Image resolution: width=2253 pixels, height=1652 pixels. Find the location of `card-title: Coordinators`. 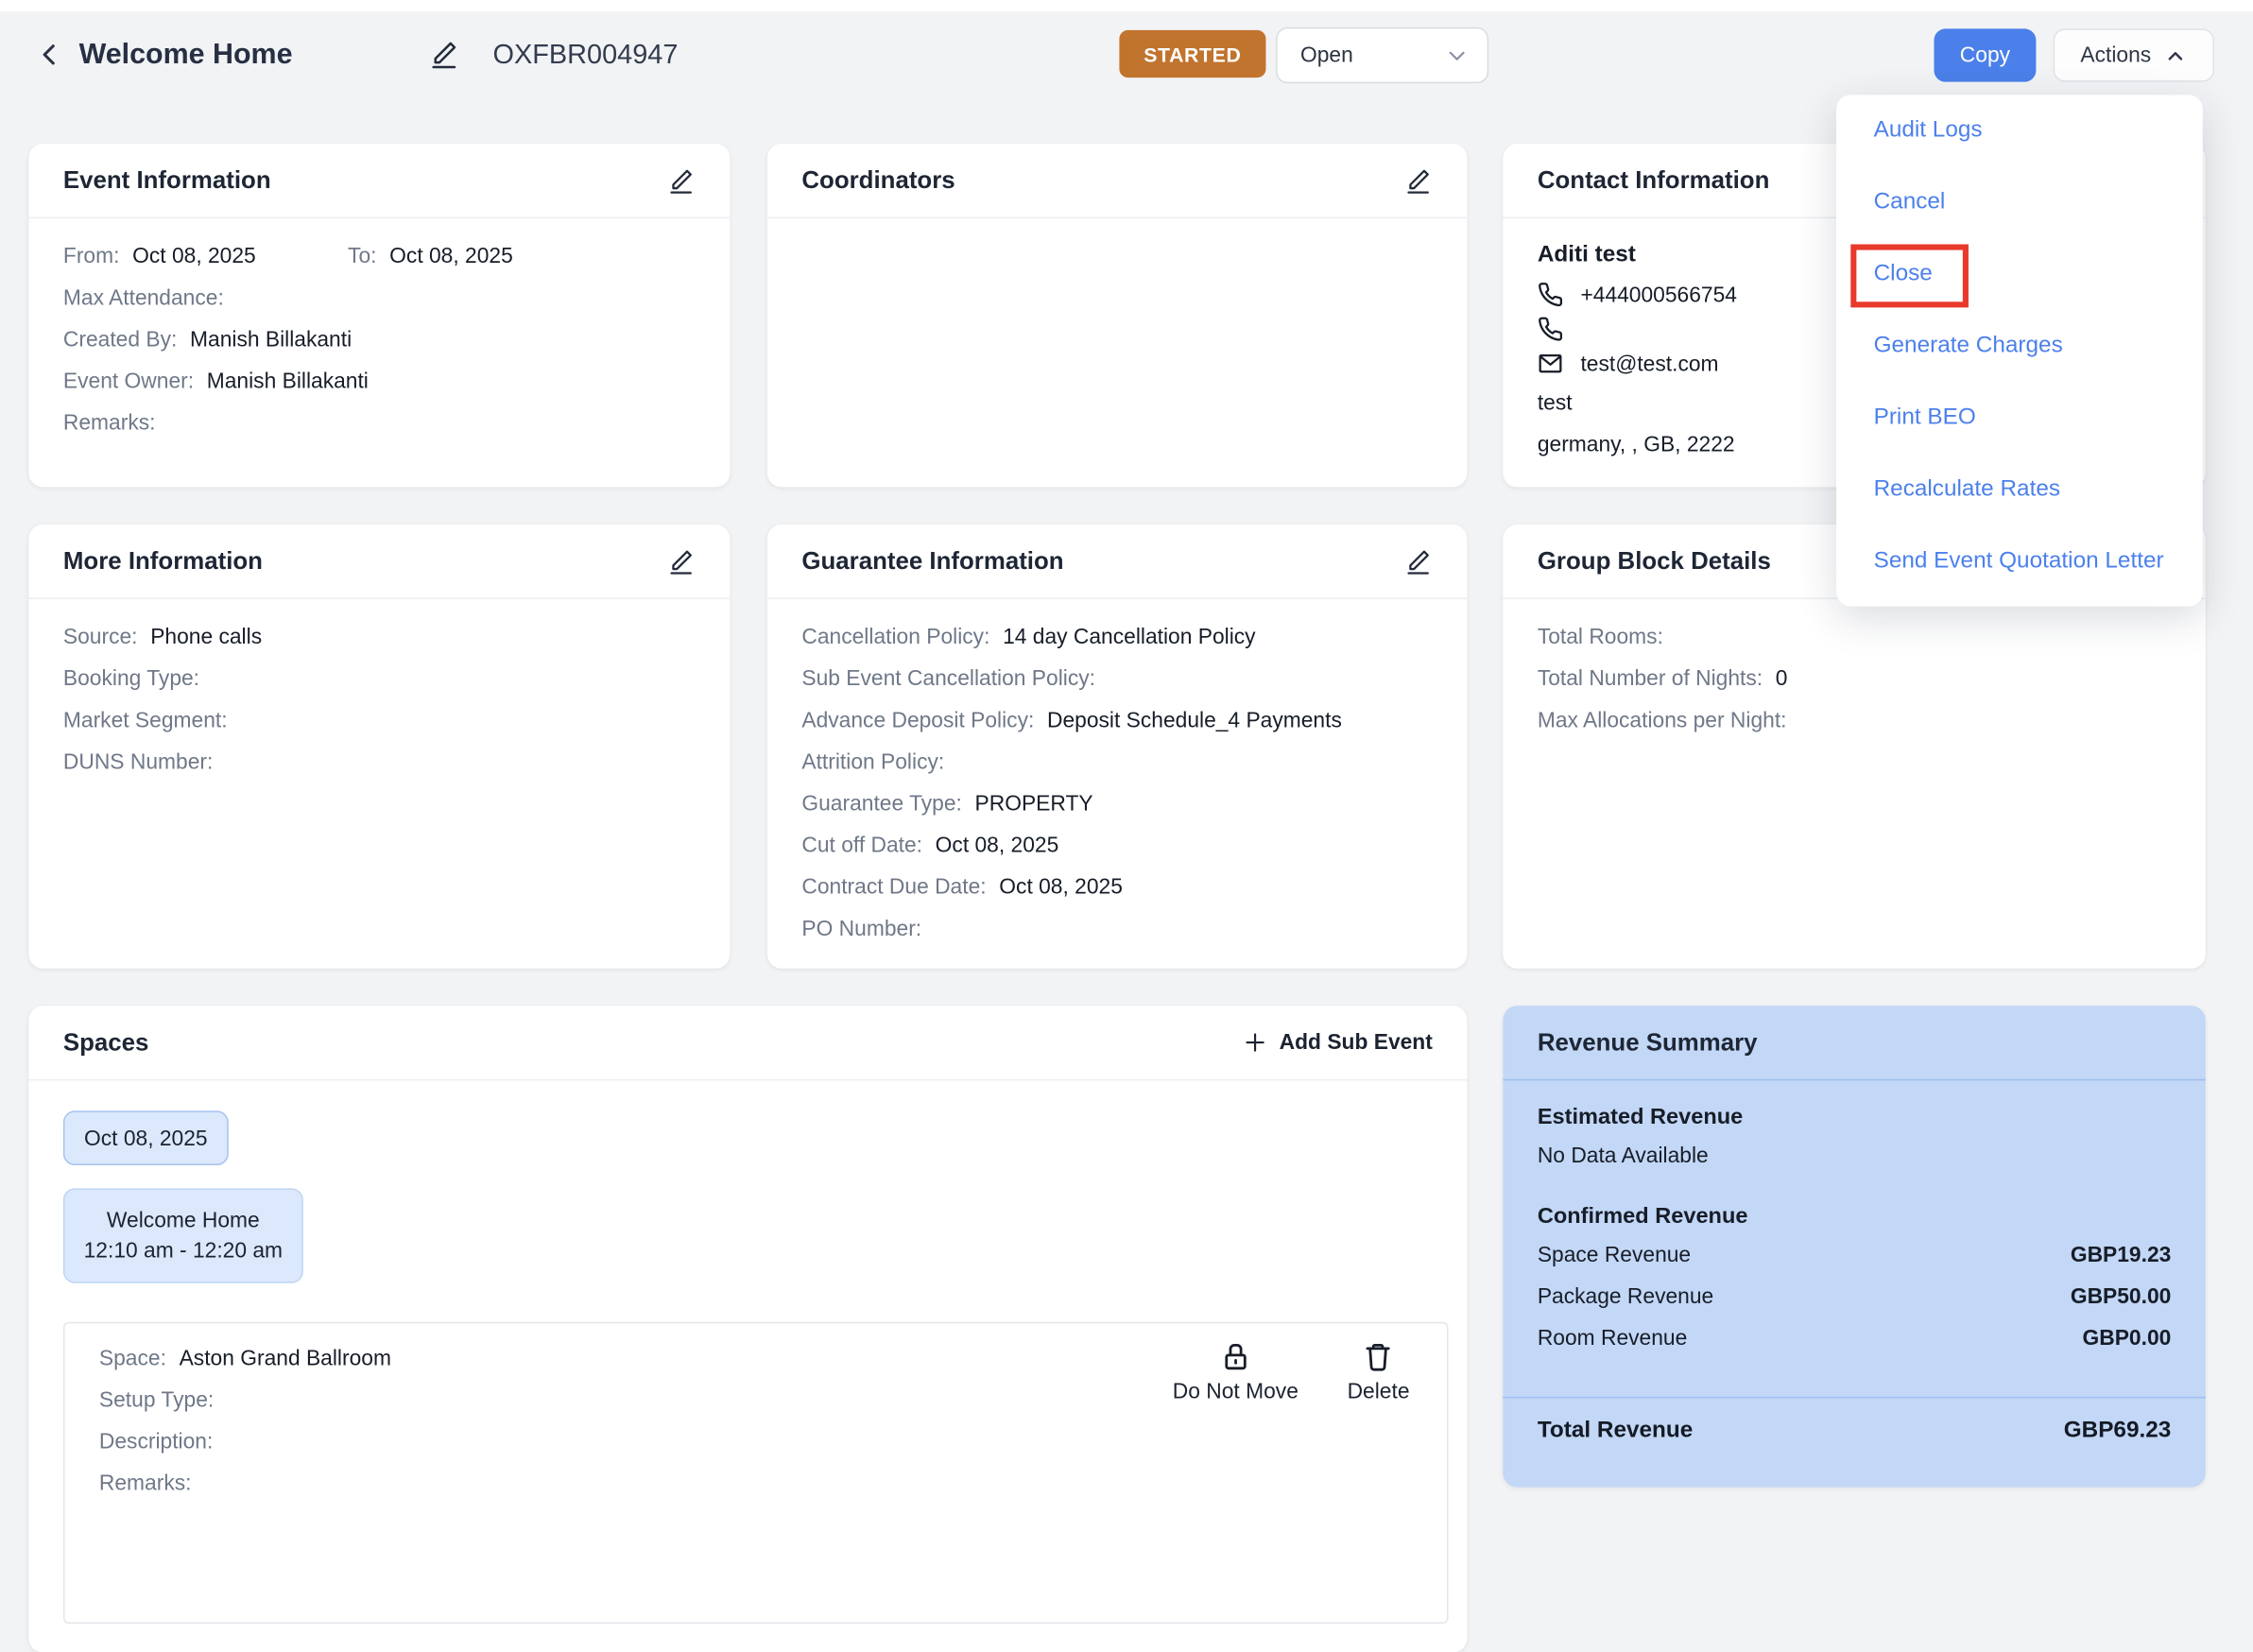

card-title: Coordinators is located at coordinates (878, 179).